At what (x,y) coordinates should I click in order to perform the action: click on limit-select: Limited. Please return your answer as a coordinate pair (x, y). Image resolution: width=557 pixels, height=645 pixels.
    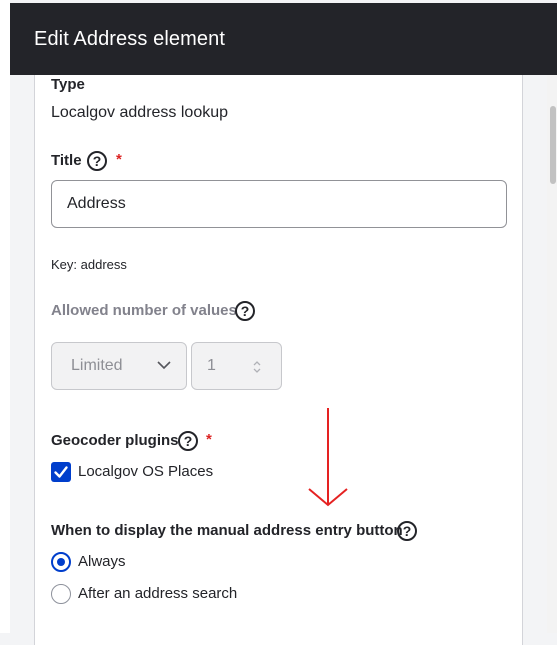
    Looking at the image, I should click on (119, 366).